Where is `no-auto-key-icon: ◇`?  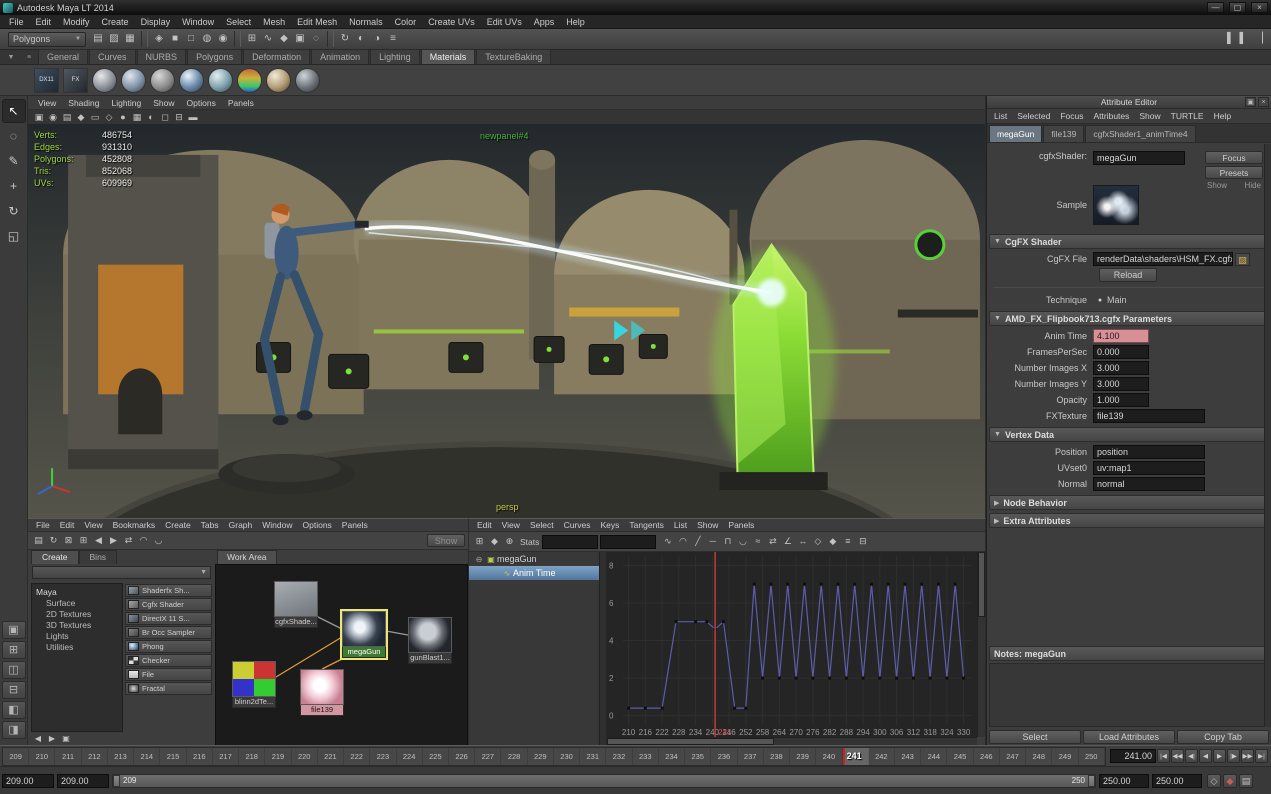 no-auto-key-icon: ◇ is located at coordinates (1214, 780).